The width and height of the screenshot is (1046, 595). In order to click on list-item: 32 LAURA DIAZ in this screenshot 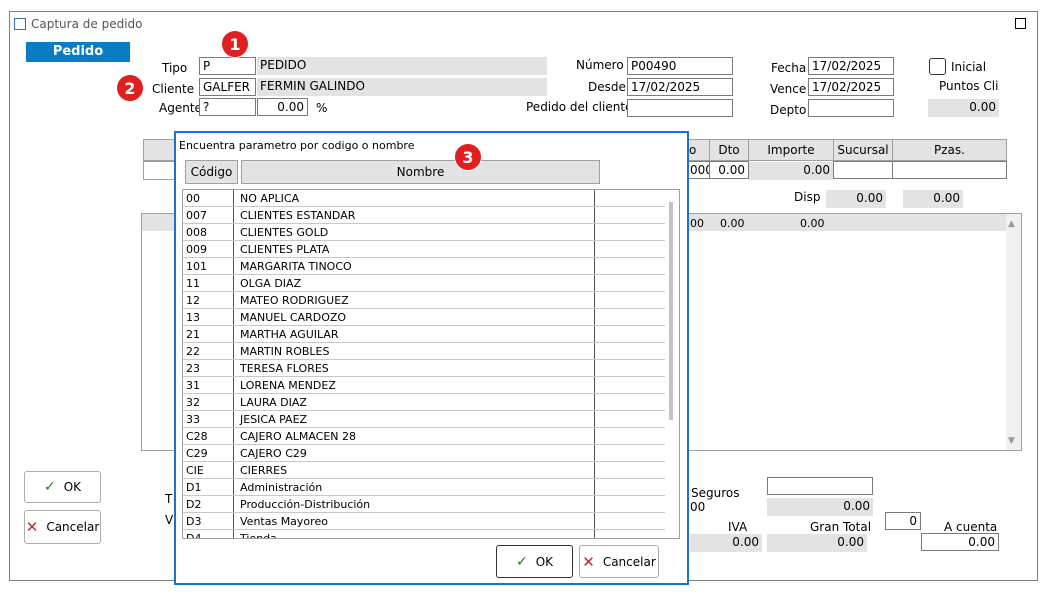, I will do `click(424, 402)`.